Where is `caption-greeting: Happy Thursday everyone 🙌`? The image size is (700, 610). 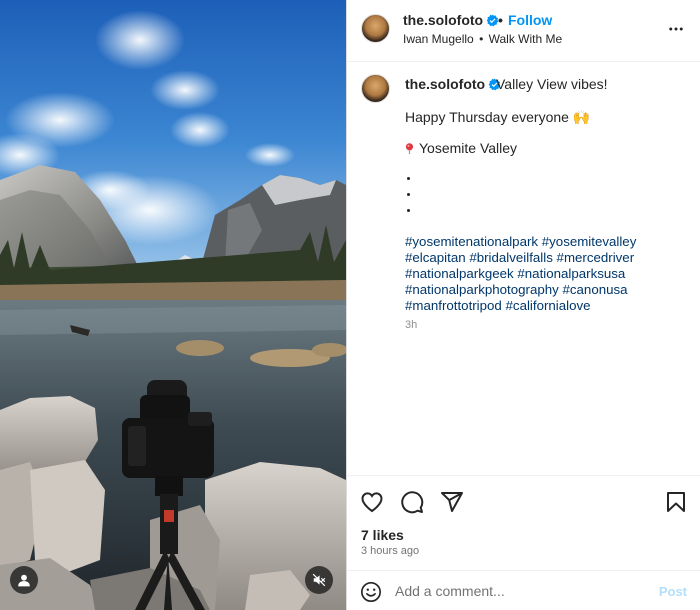 caption-greeting: Happy Thursday everyone 🙌 is located at coordinates (498, 117).